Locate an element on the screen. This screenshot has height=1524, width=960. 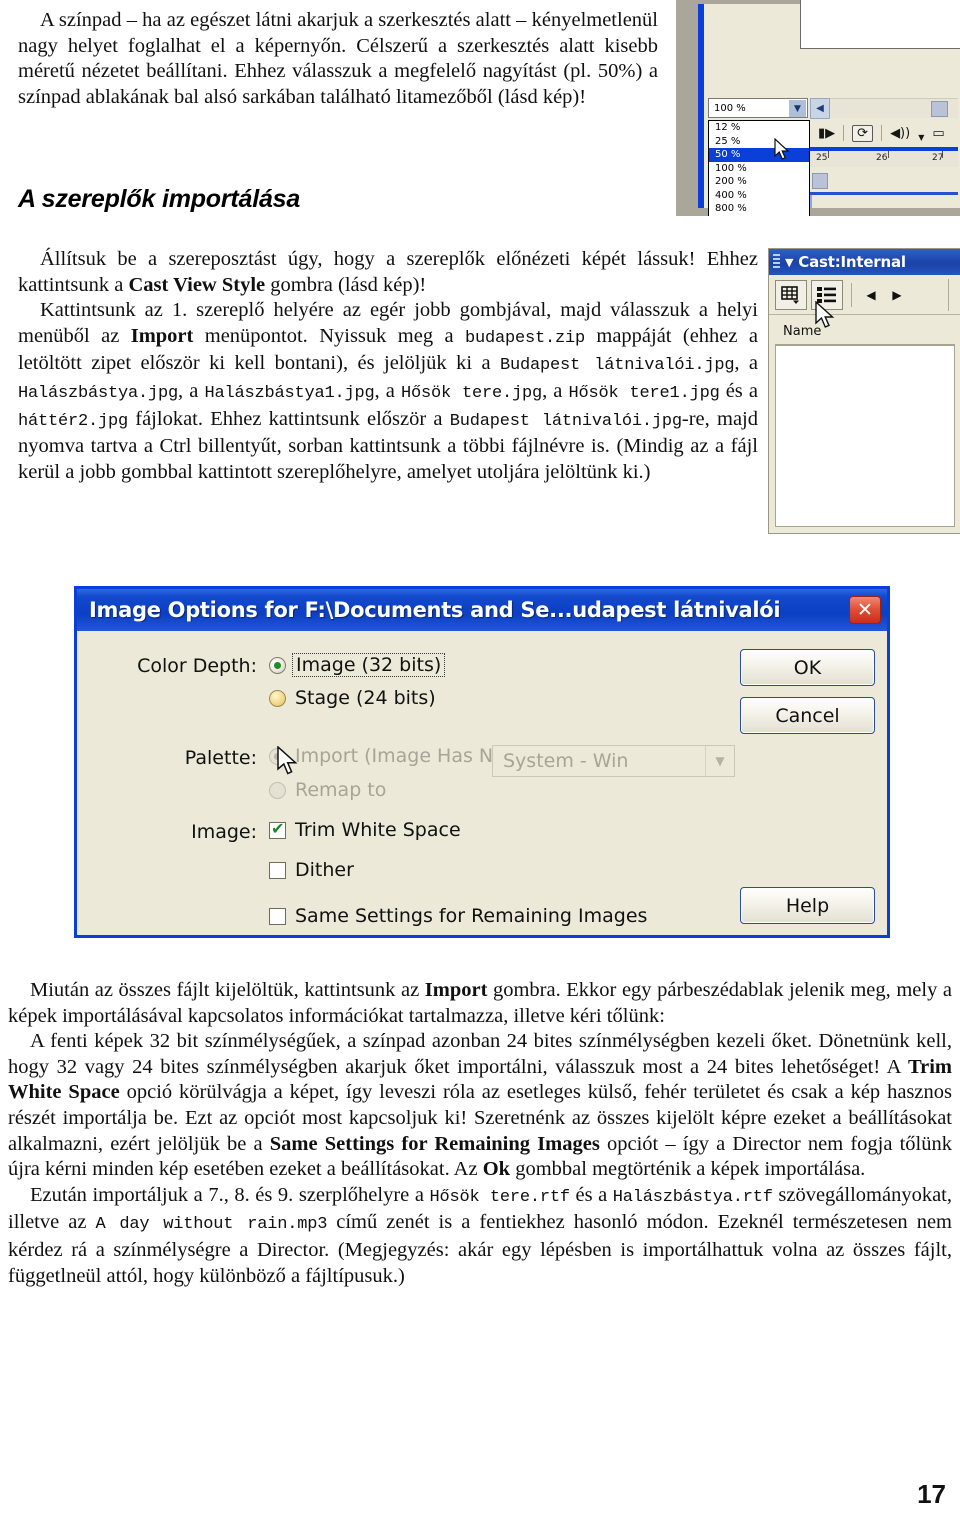
drag-grip-icon is located at coordinates (776, 262).